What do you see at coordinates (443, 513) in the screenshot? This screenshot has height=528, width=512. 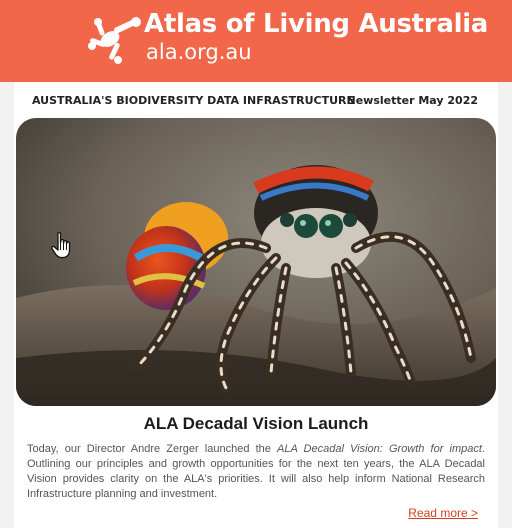 I see `read-more-link: Read more >` at bounding box center [443, 513].